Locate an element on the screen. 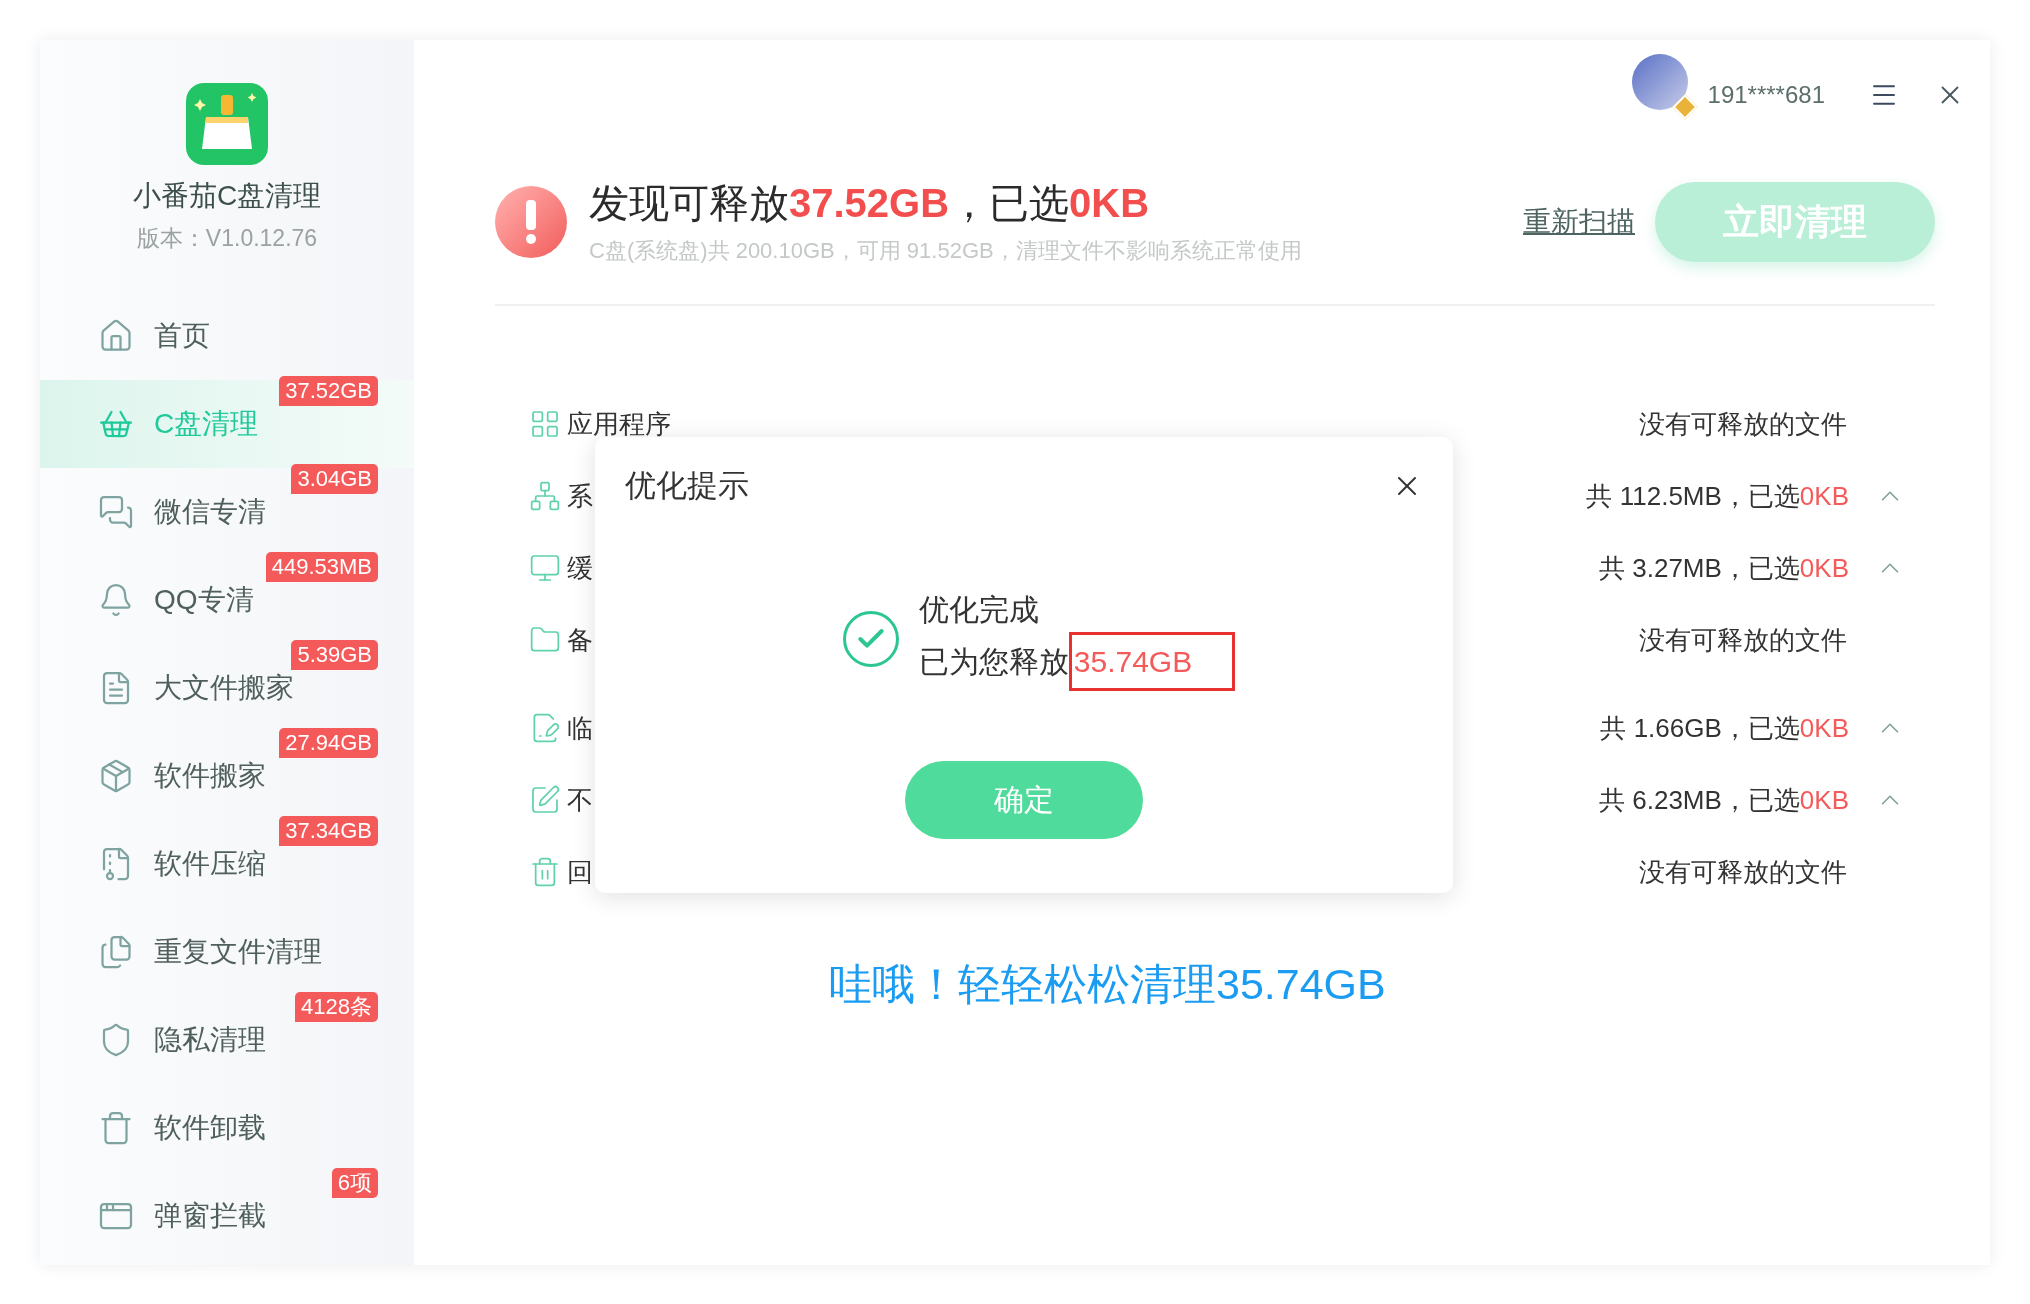  app-name: 小番茄C盘清理 is located at coordinates (227, 196).